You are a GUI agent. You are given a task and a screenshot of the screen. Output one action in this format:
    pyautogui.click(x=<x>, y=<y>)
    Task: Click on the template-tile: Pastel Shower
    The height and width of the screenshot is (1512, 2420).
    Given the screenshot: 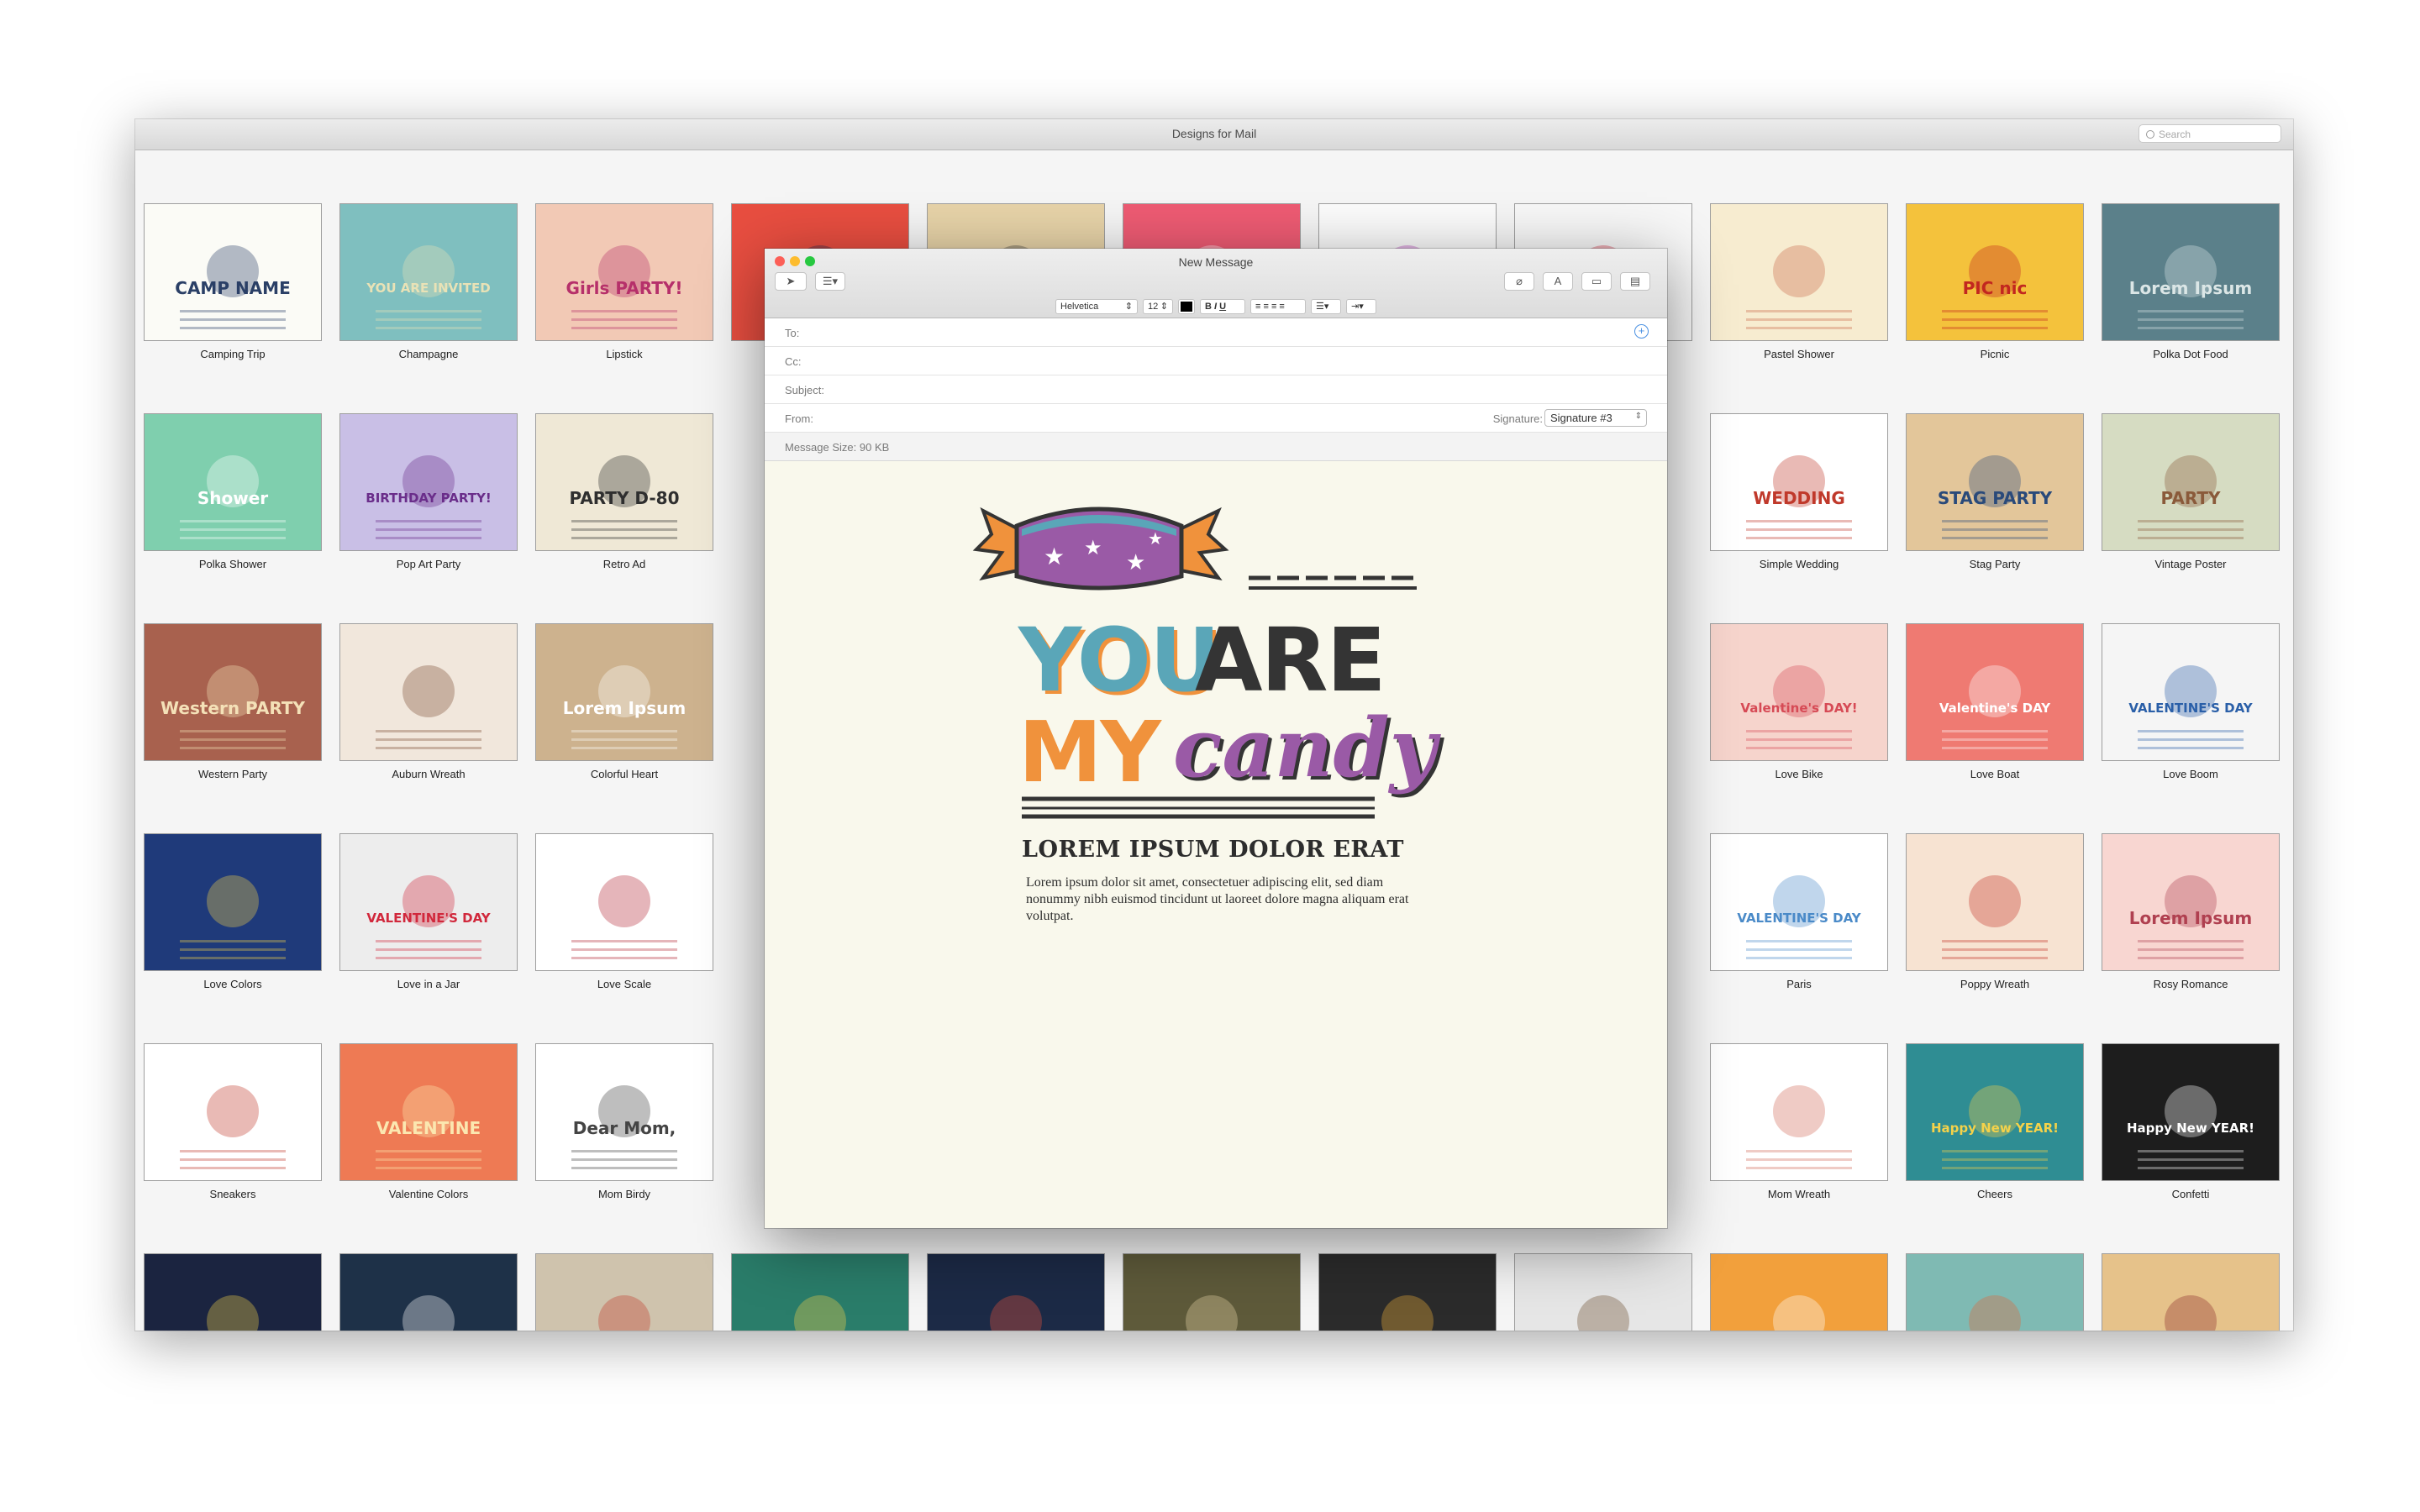 What is the action you would take?
    pyautogui.click(x=1799, y=281)
    